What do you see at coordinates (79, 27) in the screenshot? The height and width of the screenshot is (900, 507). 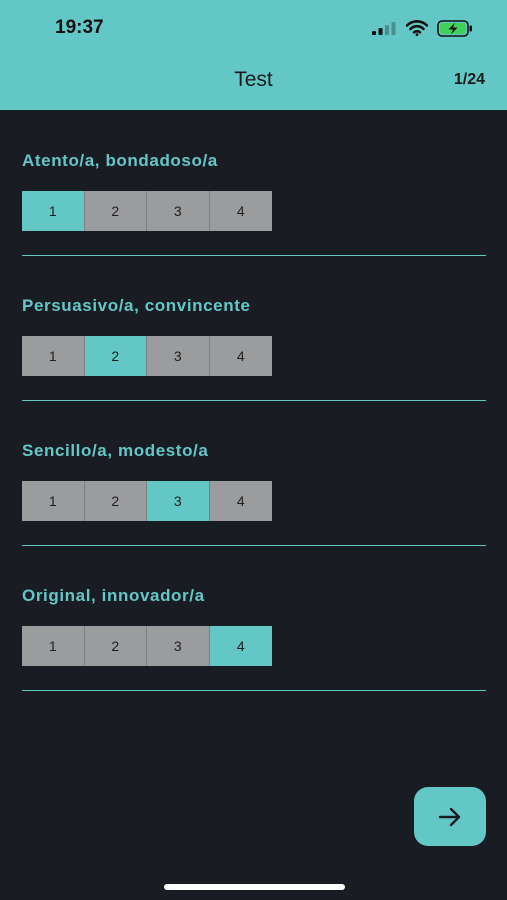 I see `status-time: 19:37` at bounding box center [79, 27].